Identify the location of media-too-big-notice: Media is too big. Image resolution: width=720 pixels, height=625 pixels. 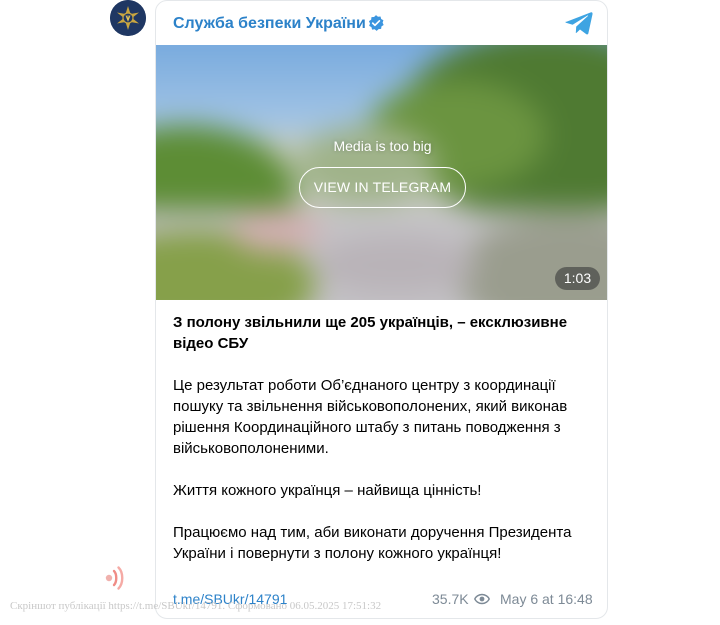
(382, 146).